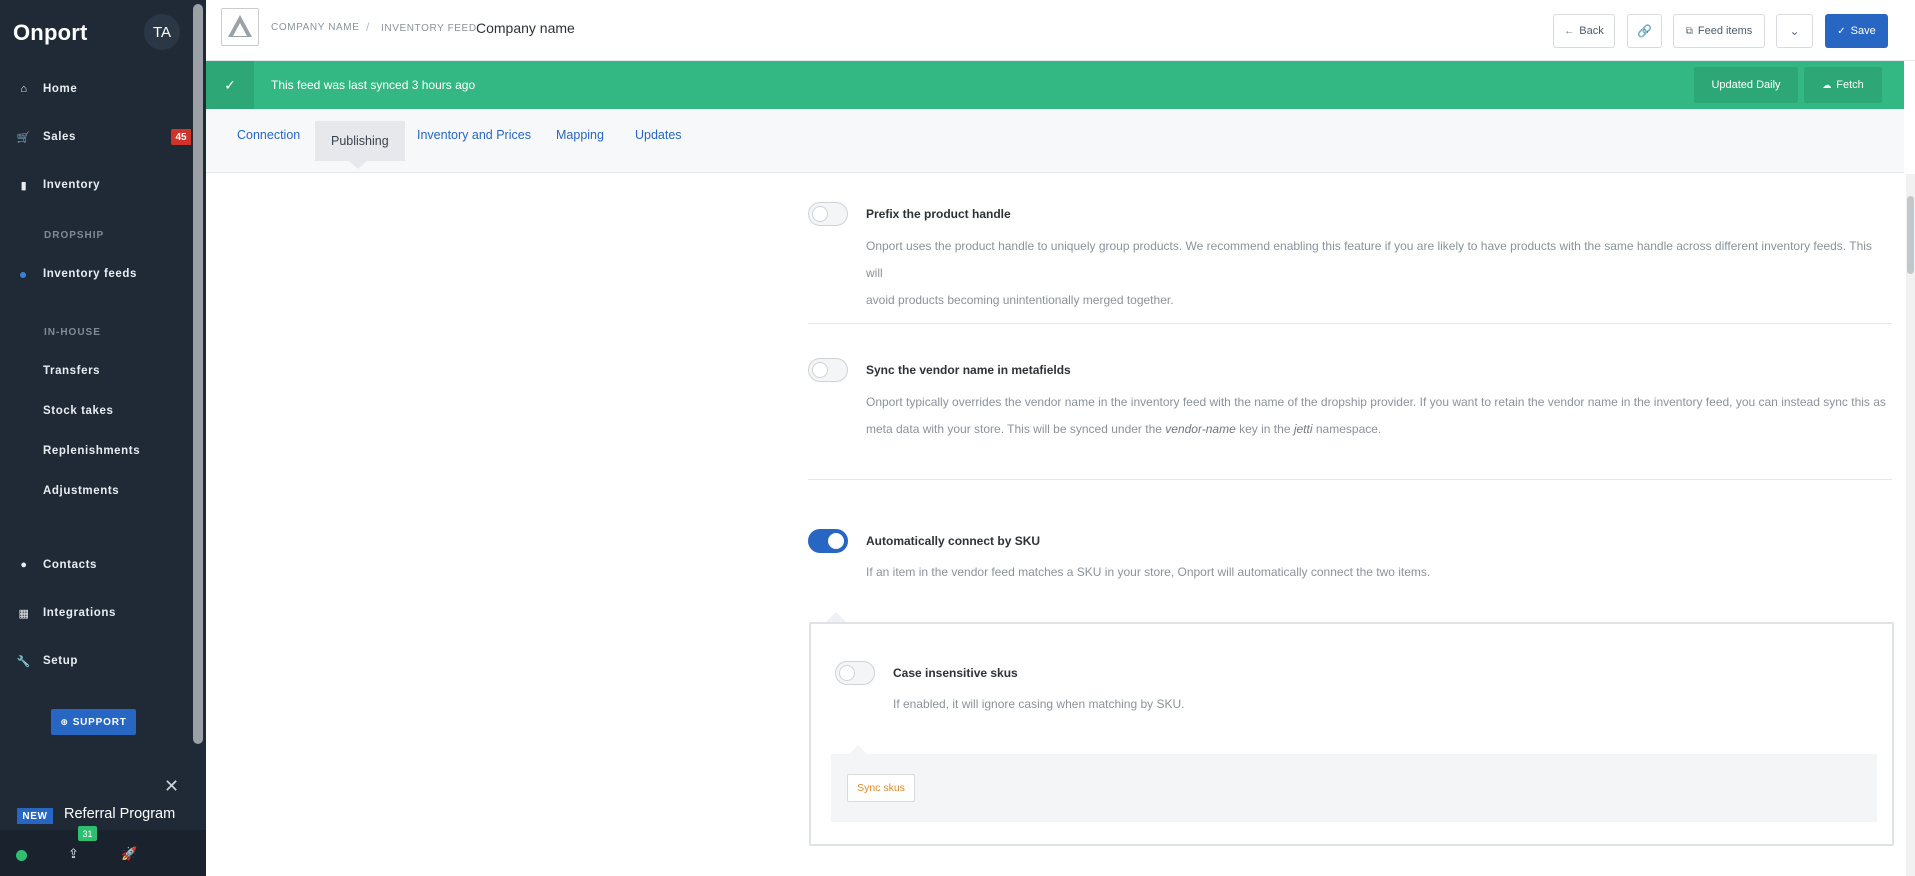 The height and width of the screenshot is (876, 1915). Describe the element at coordinates (95, 185) in the screenshot. I see `sidebar-item-inventory: ▮ Inventory` at that location.